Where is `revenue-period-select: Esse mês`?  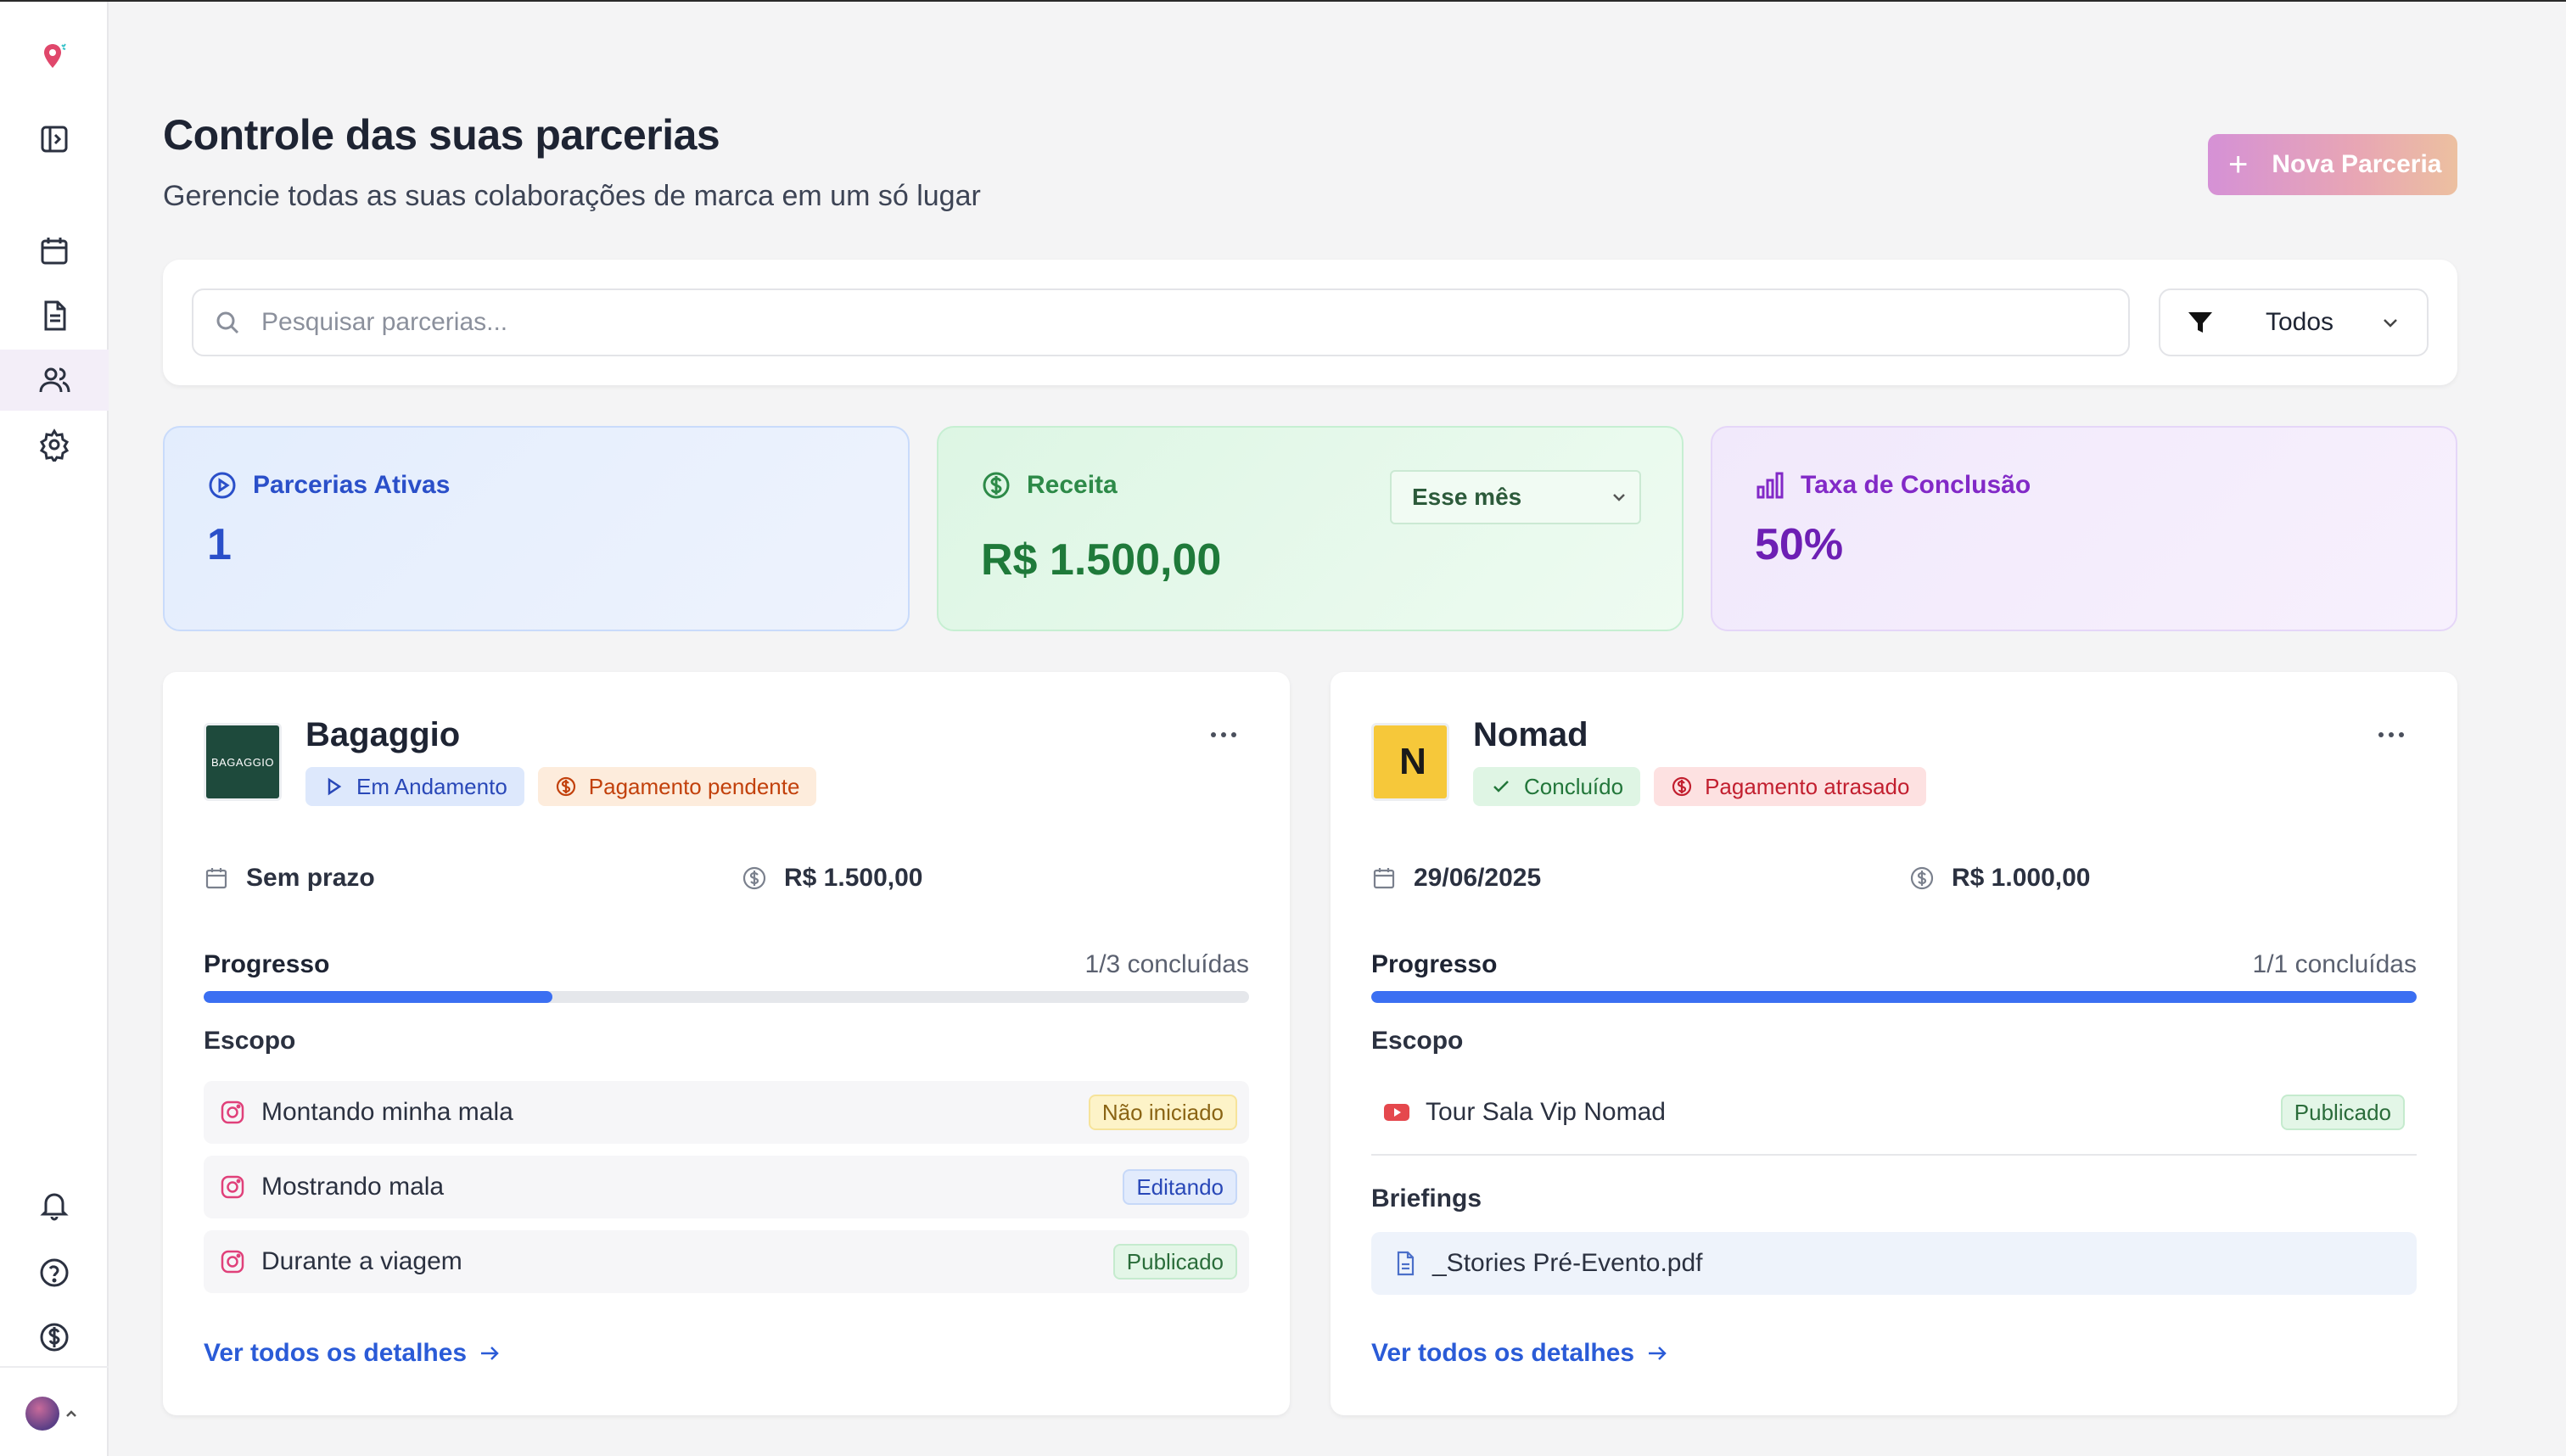
revenue-period-select: Esse mês is located at coordinates (1515, 497).